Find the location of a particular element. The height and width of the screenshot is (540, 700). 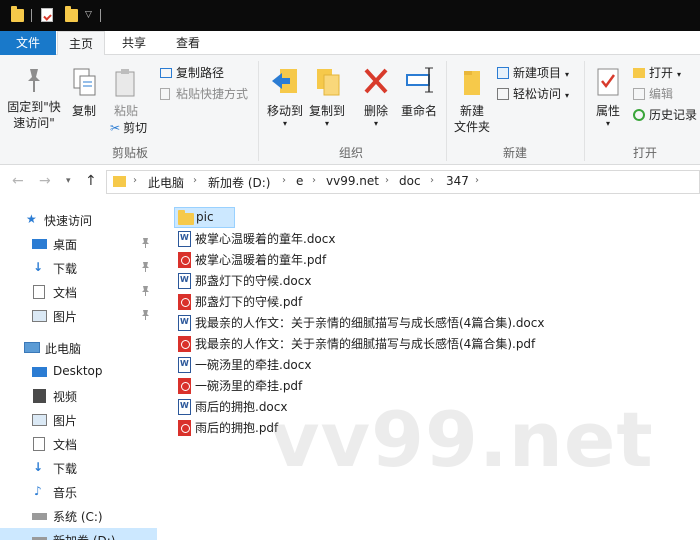

history-button: 历史记录 is located at coordinates (665, 115).